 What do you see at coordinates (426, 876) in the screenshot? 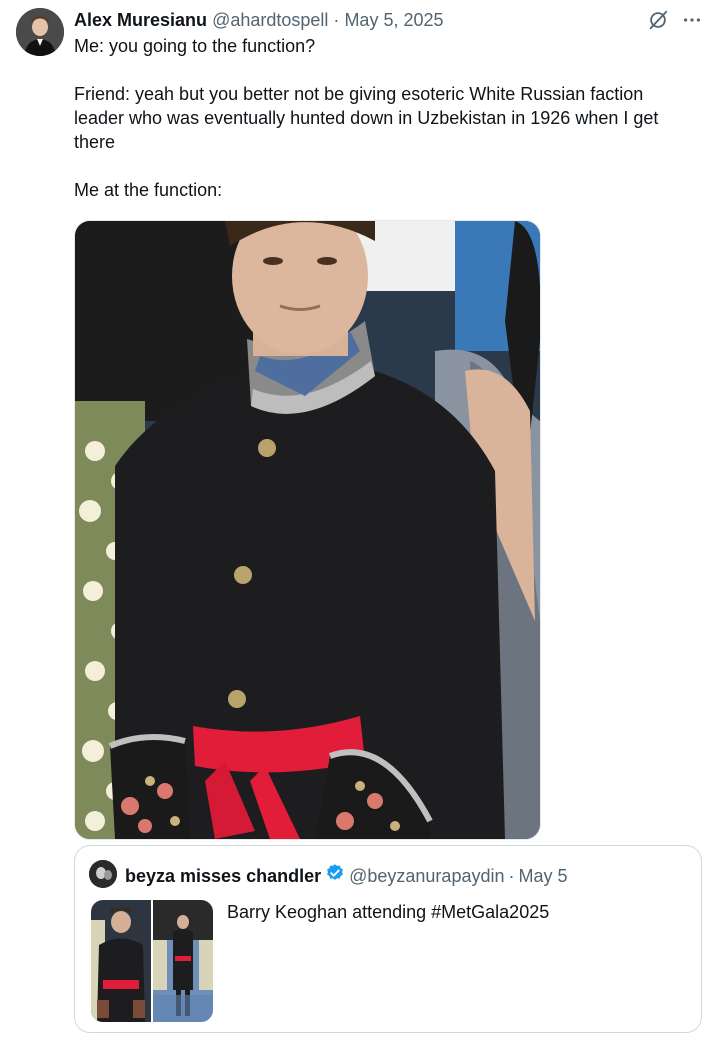
I see `quote-author-handle: @beyzanurapaydin` at bounding box center [426, 876].